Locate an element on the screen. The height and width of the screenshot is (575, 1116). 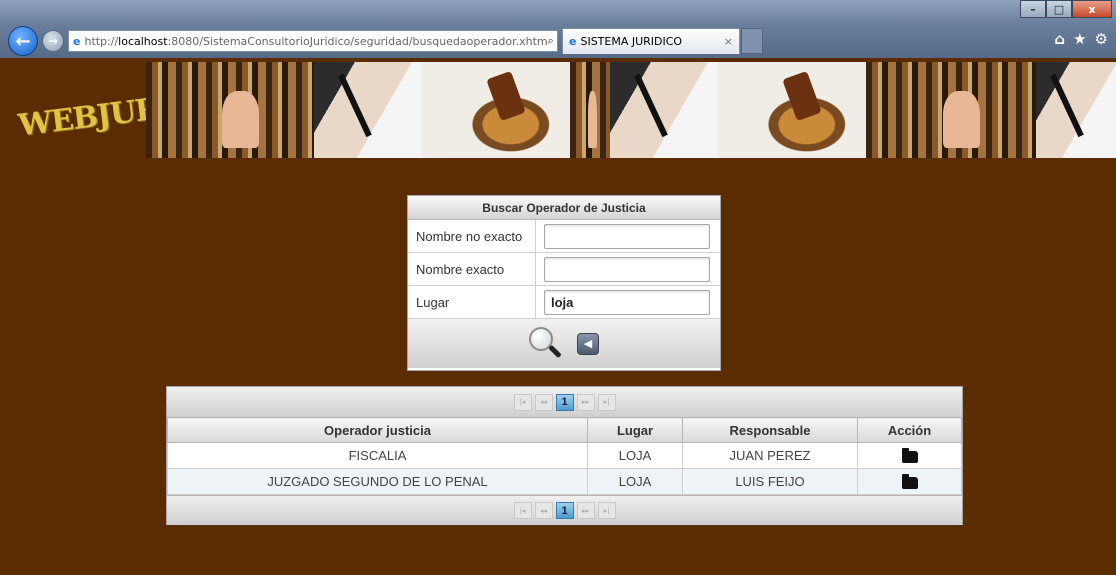
address-controls: ⌕ ▾ ☰ ↻ ✕ is located at coordinates (552, 41).